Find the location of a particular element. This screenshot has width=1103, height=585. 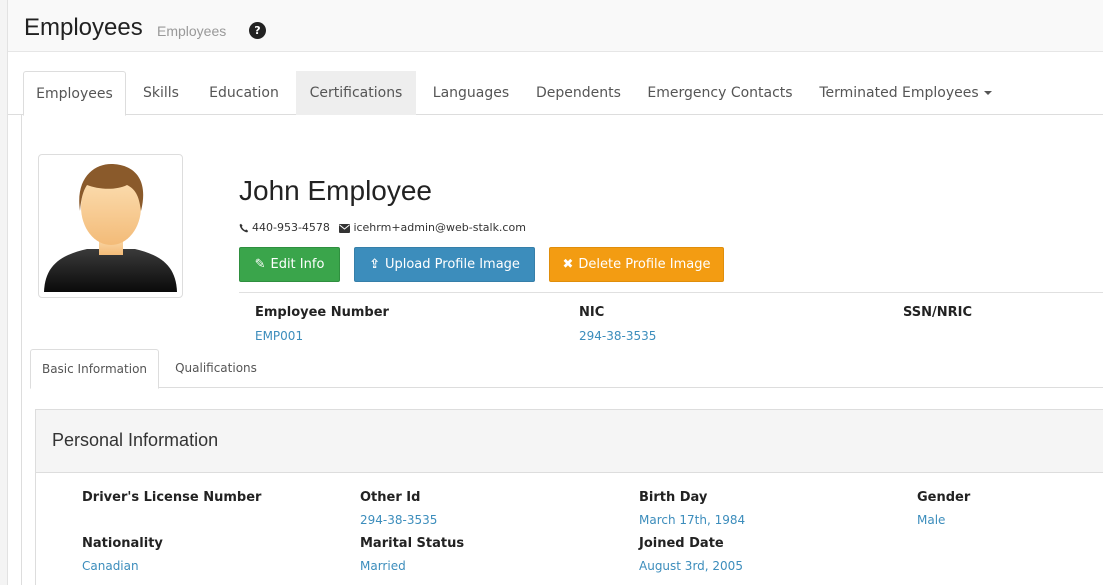

tab-label: Languages is located at coordinates (471, 93).